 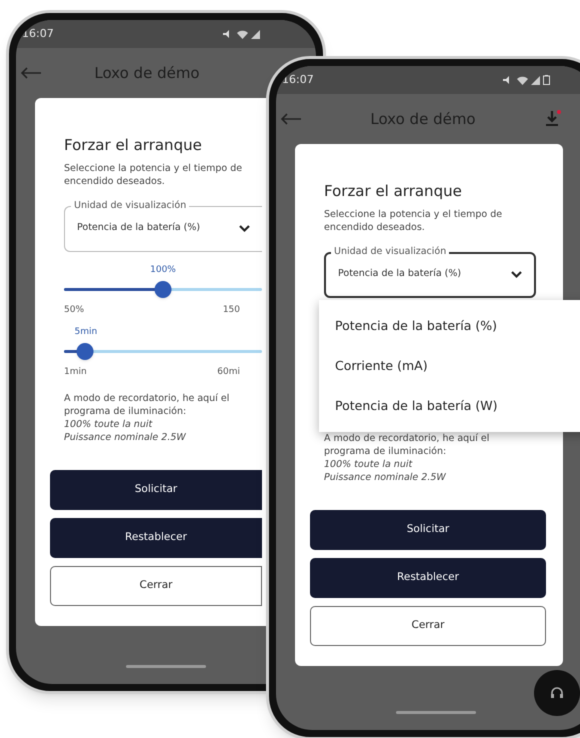 I want to click on slider-min-label: 50%, so click(x=74, y=310).